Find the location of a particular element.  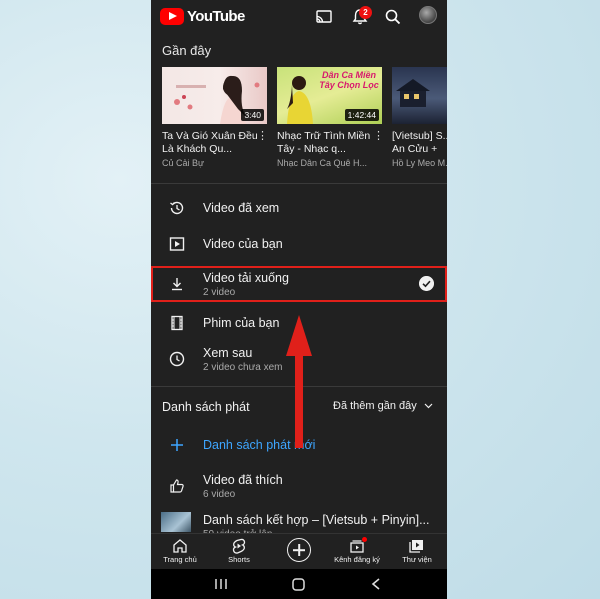

playlist-sort-dropdown: Đã thêm gần đây is located at coordinates (383, 406).